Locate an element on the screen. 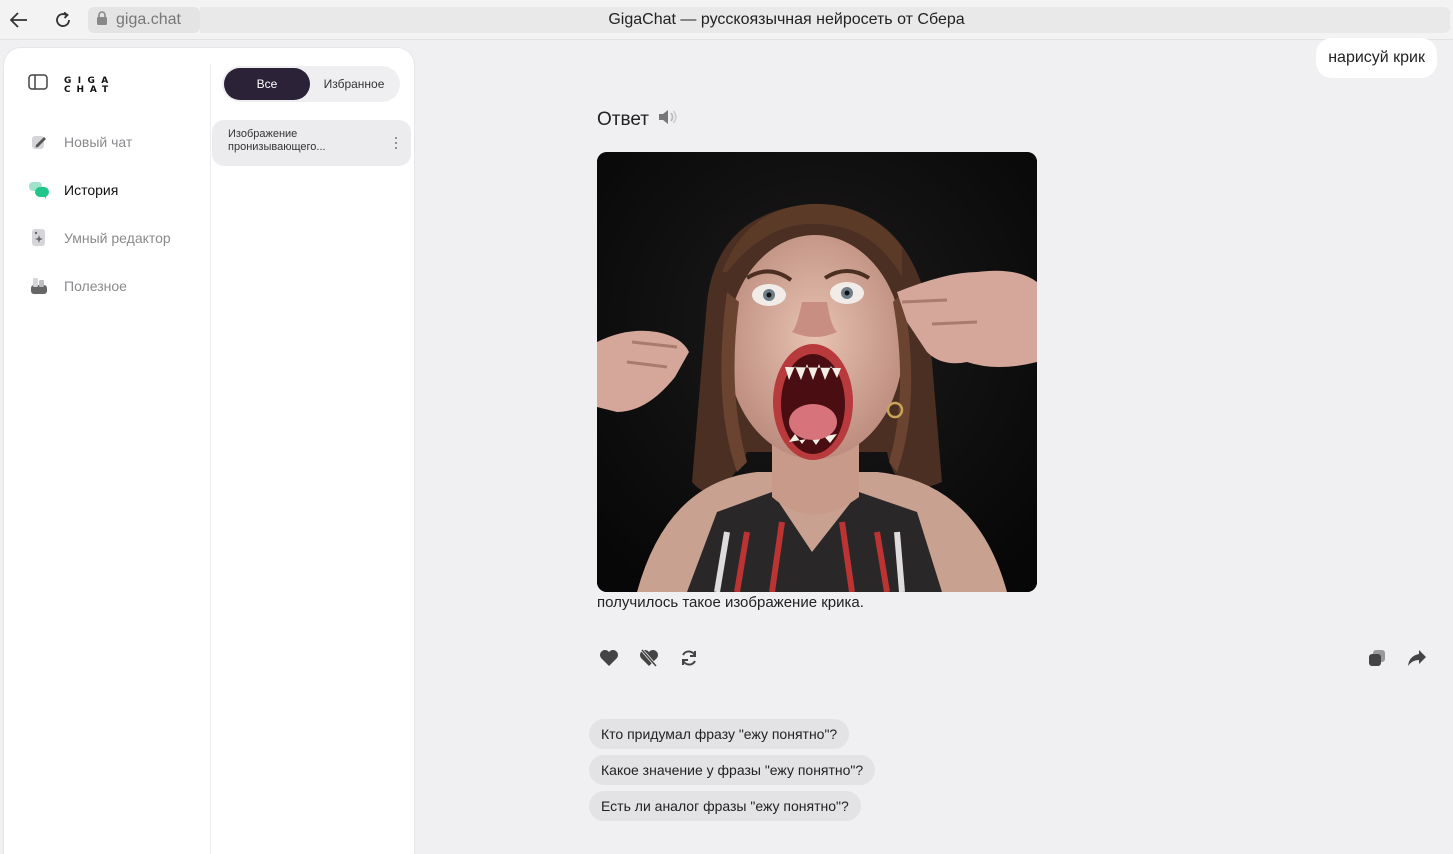 The width and height of the screenshot is (1453, 854). address-url-pill: giga.chat is located at coordinates (144, 20).